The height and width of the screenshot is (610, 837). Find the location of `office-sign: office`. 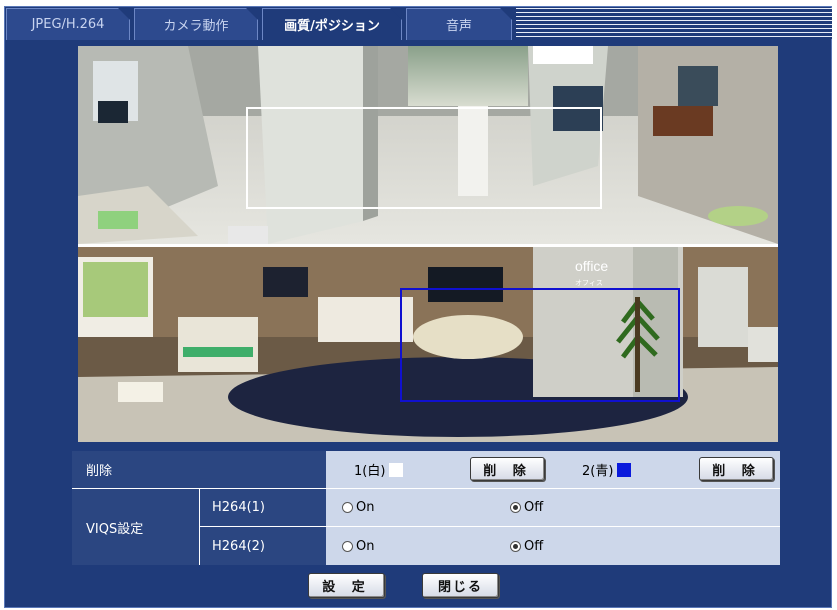

office-sign: office is located at coordinates (591, 266).